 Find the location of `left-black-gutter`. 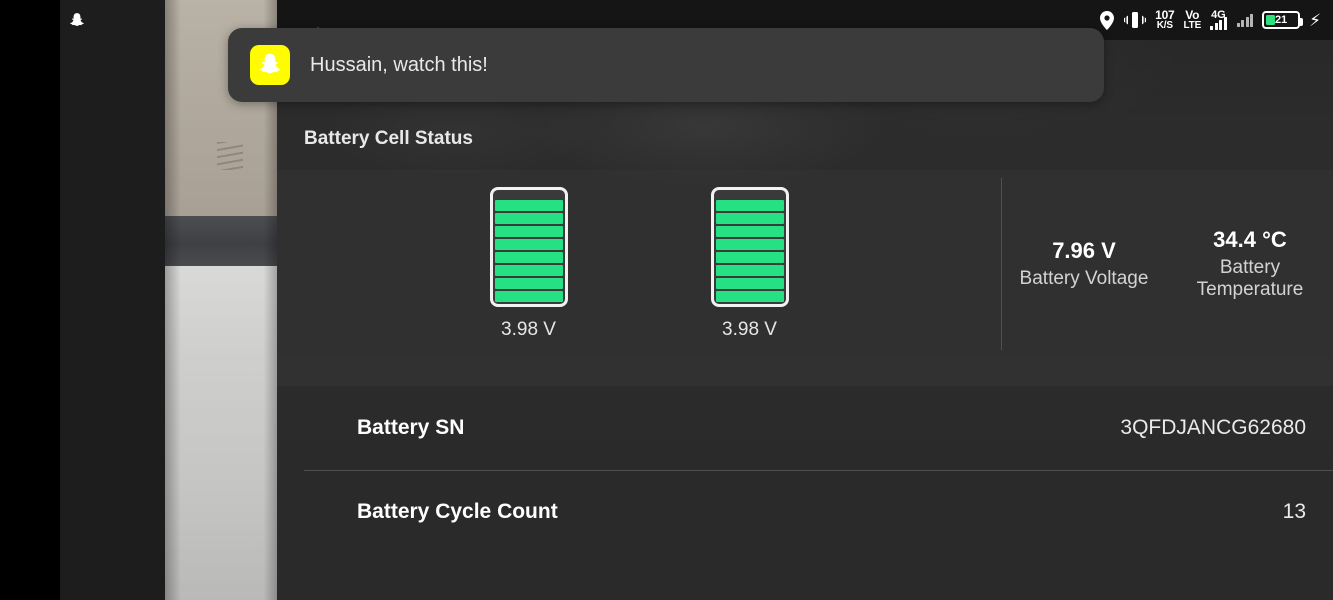

left-black-gutter is located at coordinates (30, 300).